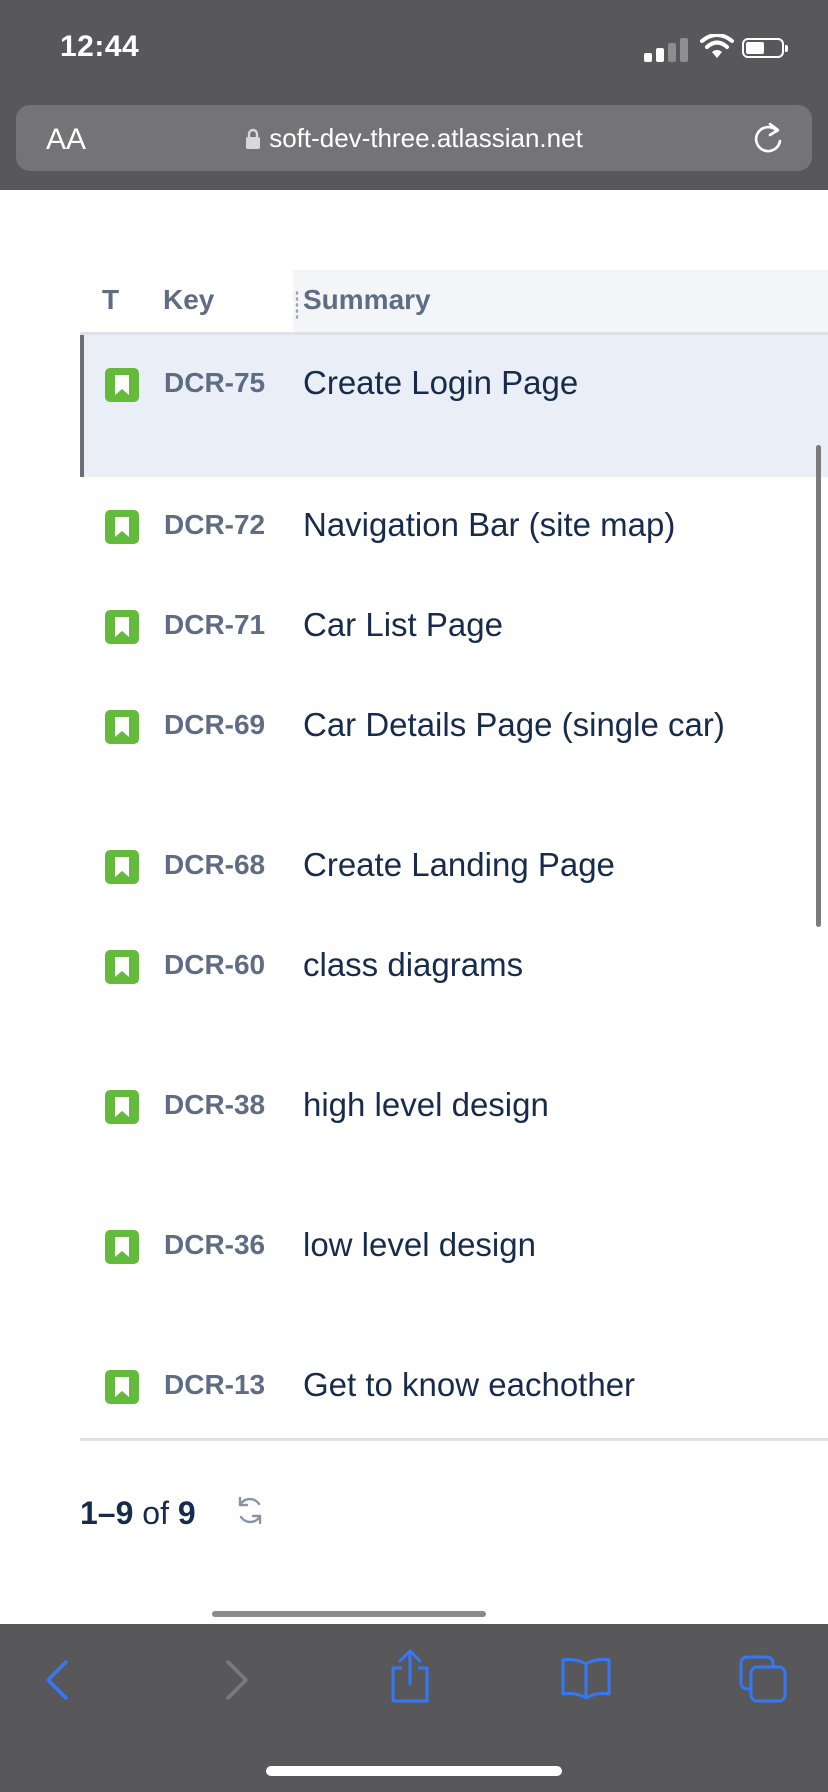 This screenshot has height=1792, width=828. I want to click on column-header-key: Key, so click(188, 300).